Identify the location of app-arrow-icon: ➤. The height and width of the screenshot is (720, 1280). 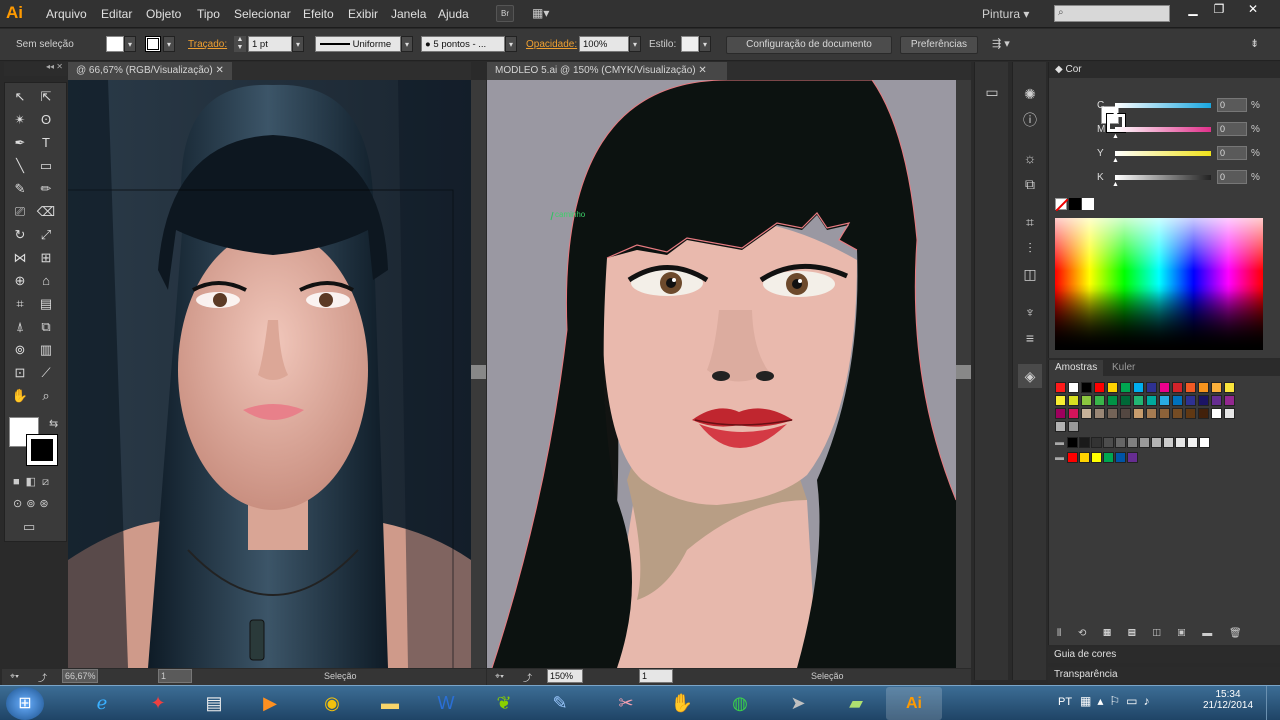
(798, 703).